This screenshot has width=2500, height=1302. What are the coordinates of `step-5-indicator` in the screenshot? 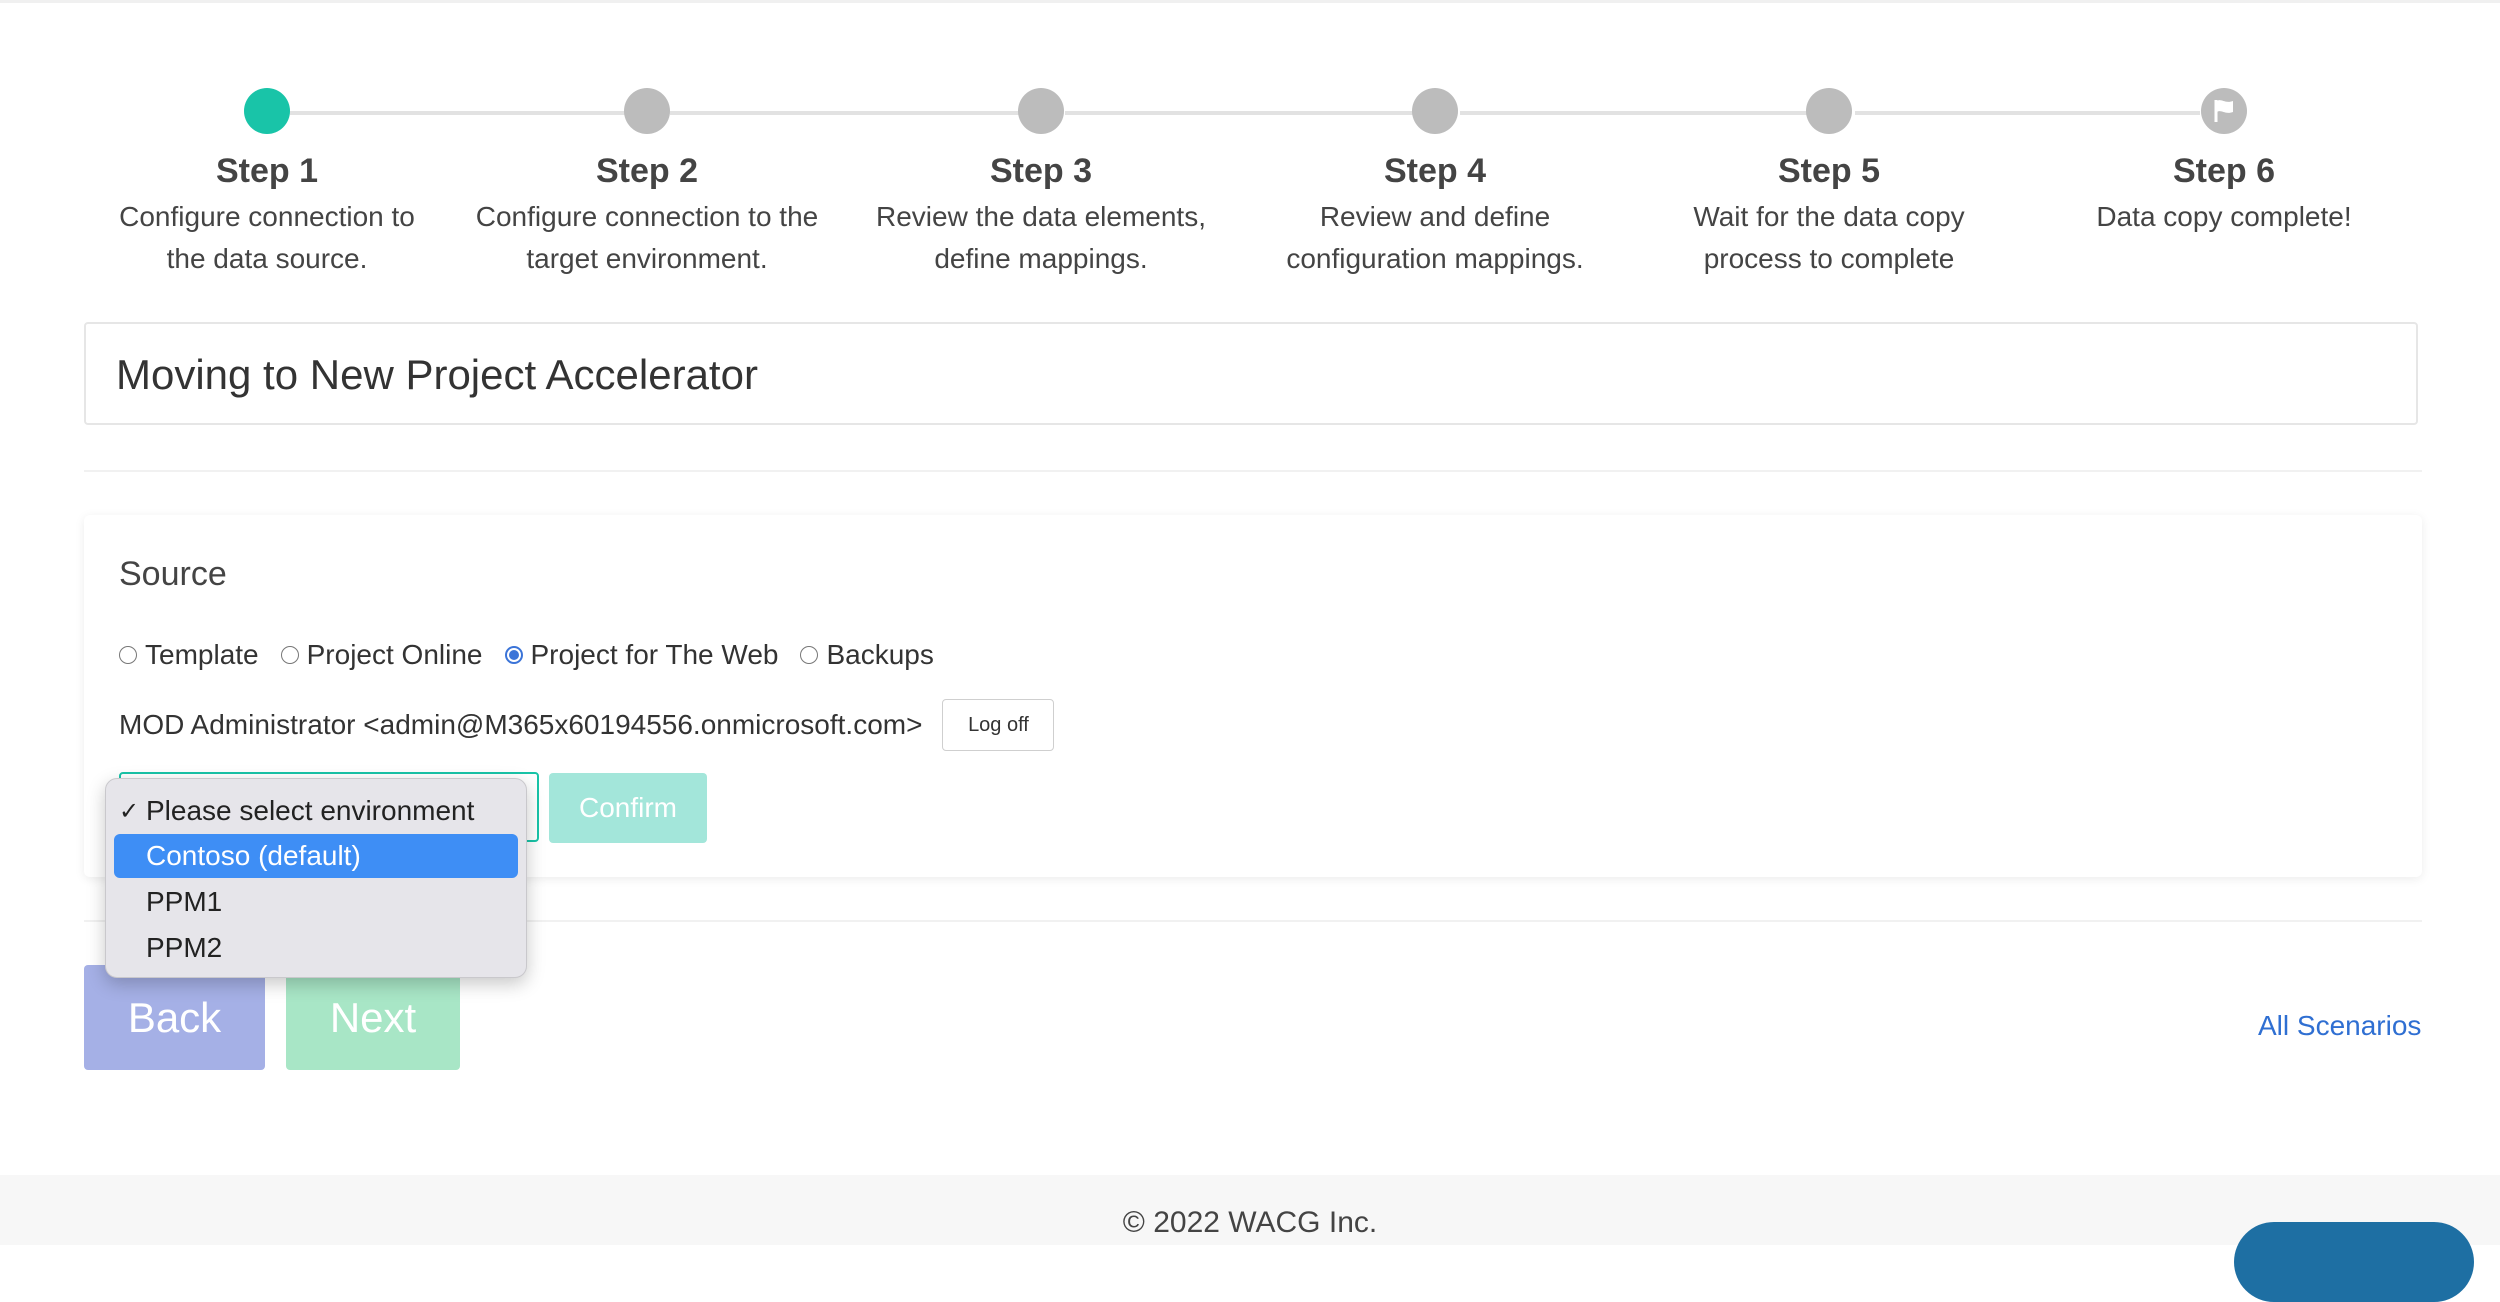 It's located at (1829, 111).